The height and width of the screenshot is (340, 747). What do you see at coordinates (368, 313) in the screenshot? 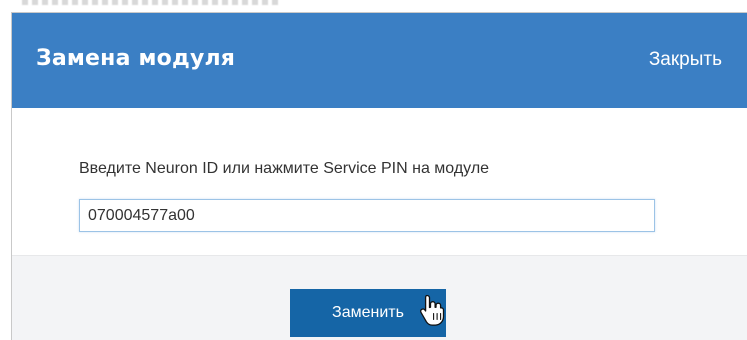
I see `replace-button: Заменить` at bounding box center [368, 313].